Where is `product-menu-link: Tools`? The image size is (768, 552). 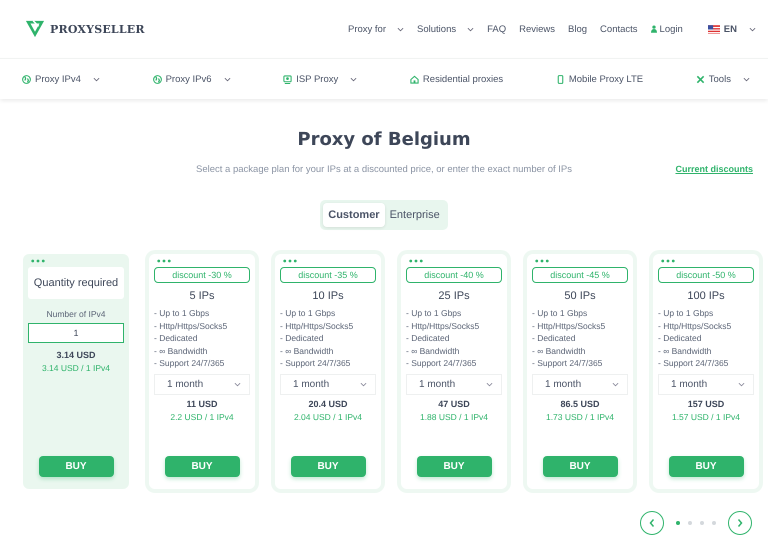 product-menu-link: Tools is located at coordinates (719, 79).